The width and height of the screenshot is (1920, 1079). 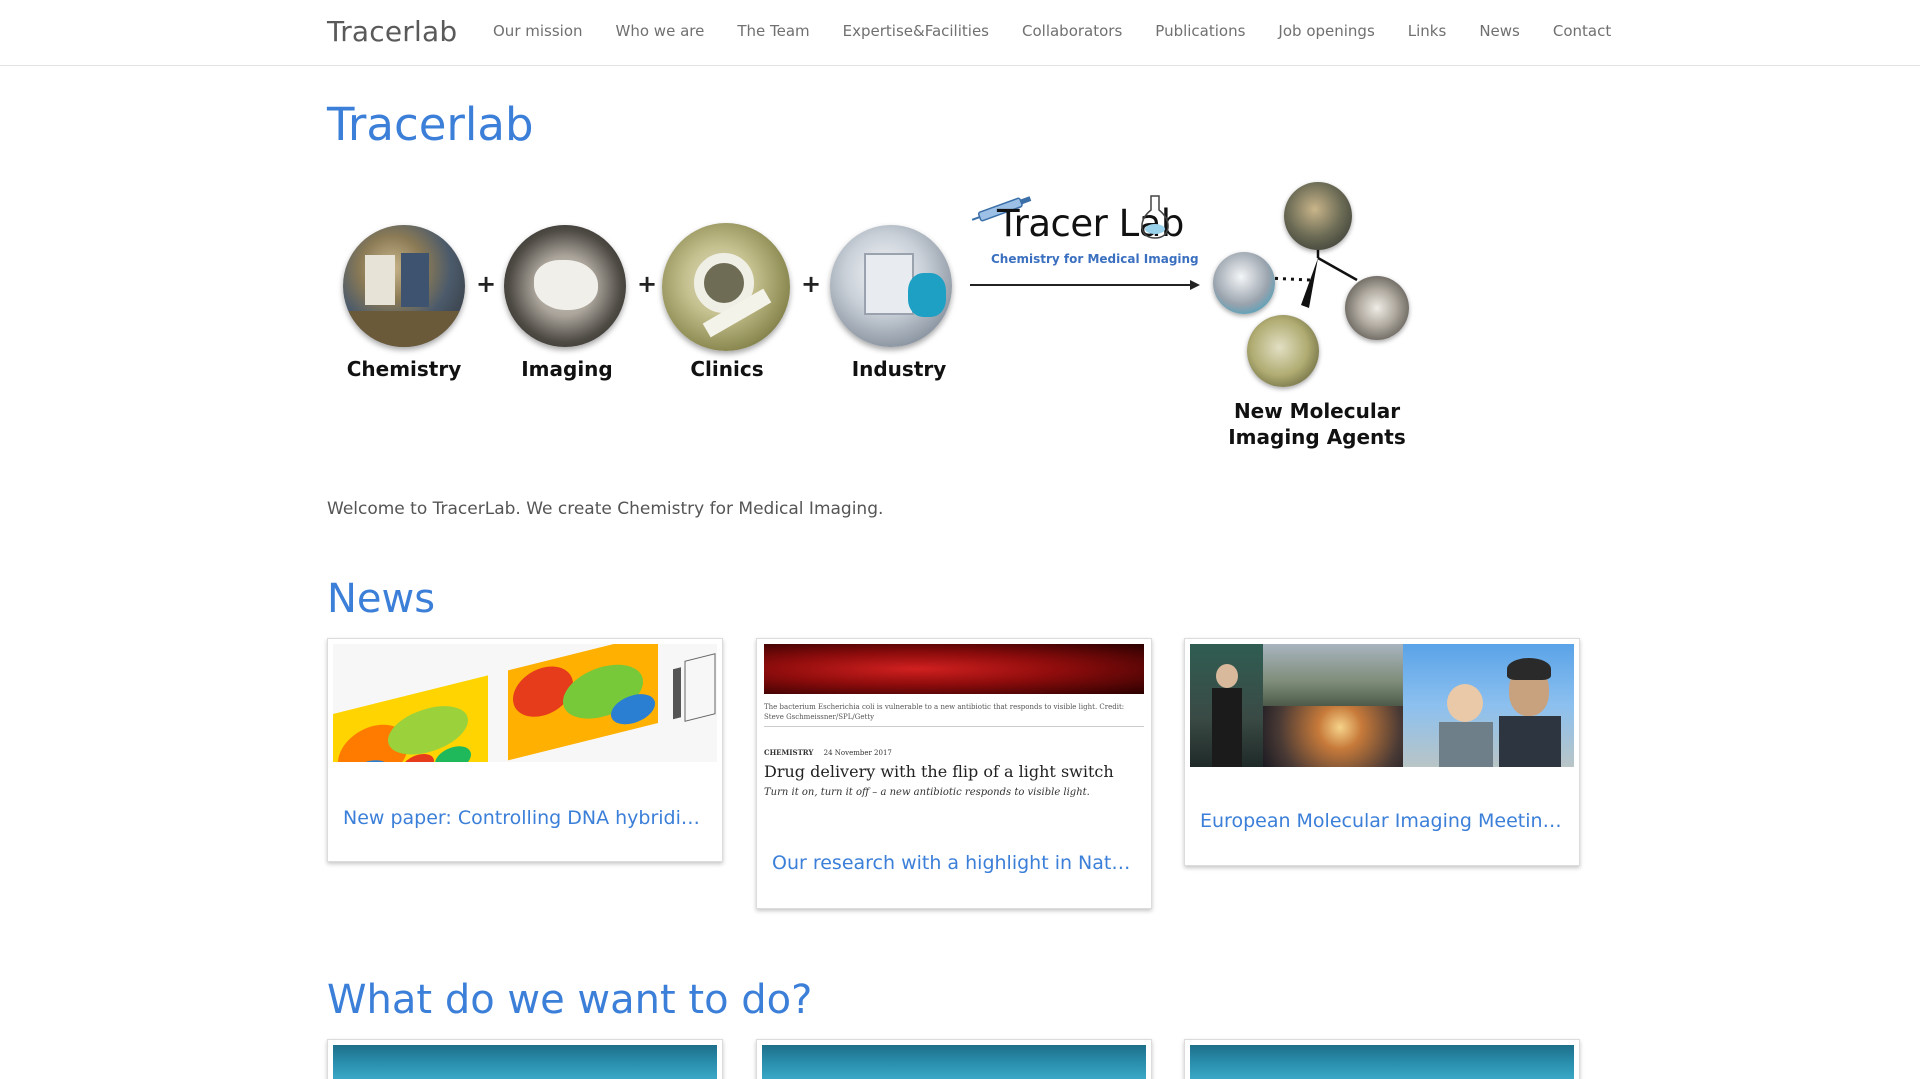 I want to click on nav-item-collaborators: Collaborators, so click(x=1072, y=31).